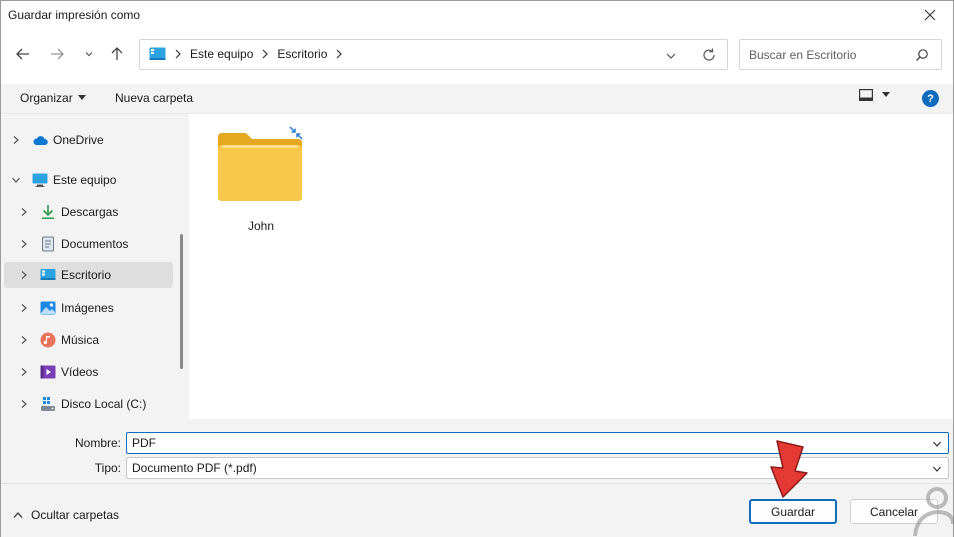 The width and height of the screenshot is (954, 537). I want to click on sidebar-item-label: Vídeos, so click(80, 372).